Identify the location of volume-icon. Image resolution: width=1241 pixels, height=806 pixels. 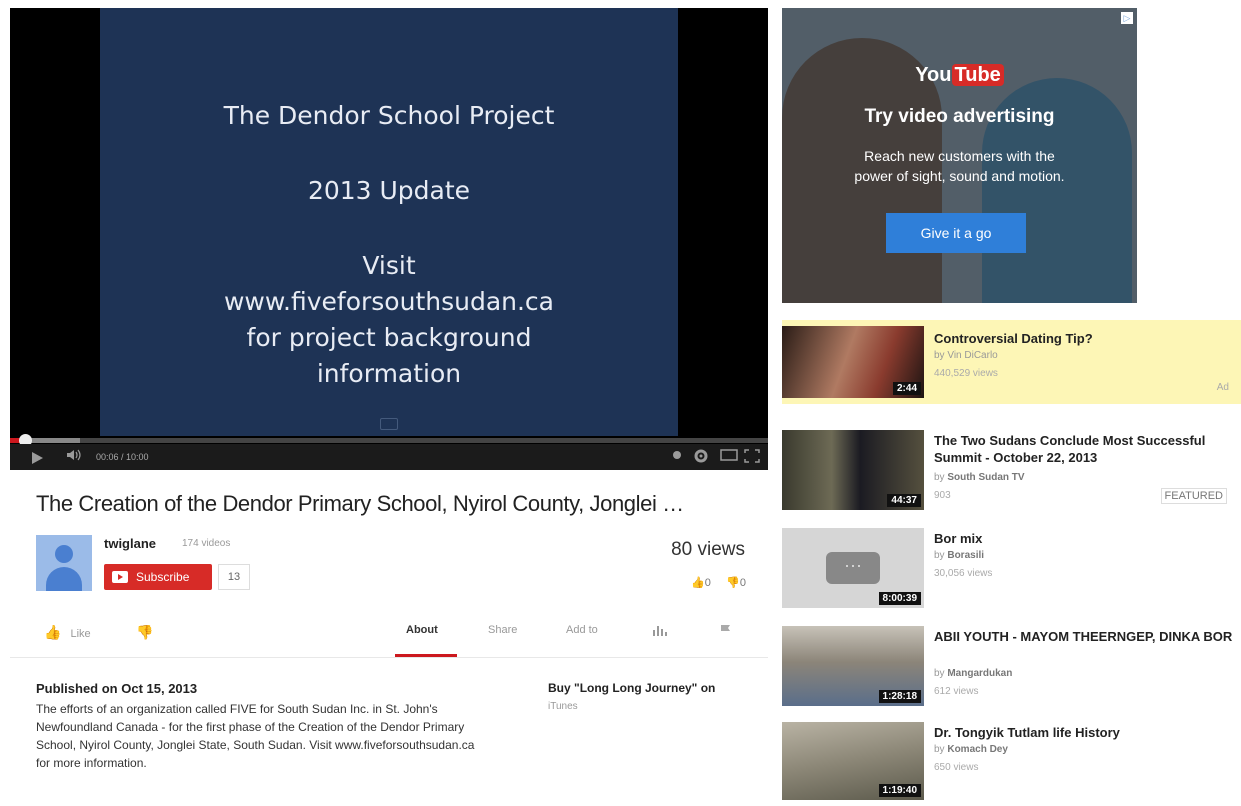
(74, 457).